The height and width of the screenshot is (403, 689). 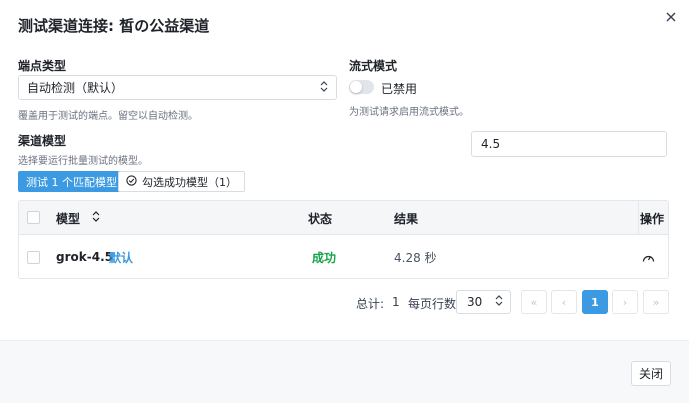 I want to click on column-header-result: 结果, so click(x=406, y=218).